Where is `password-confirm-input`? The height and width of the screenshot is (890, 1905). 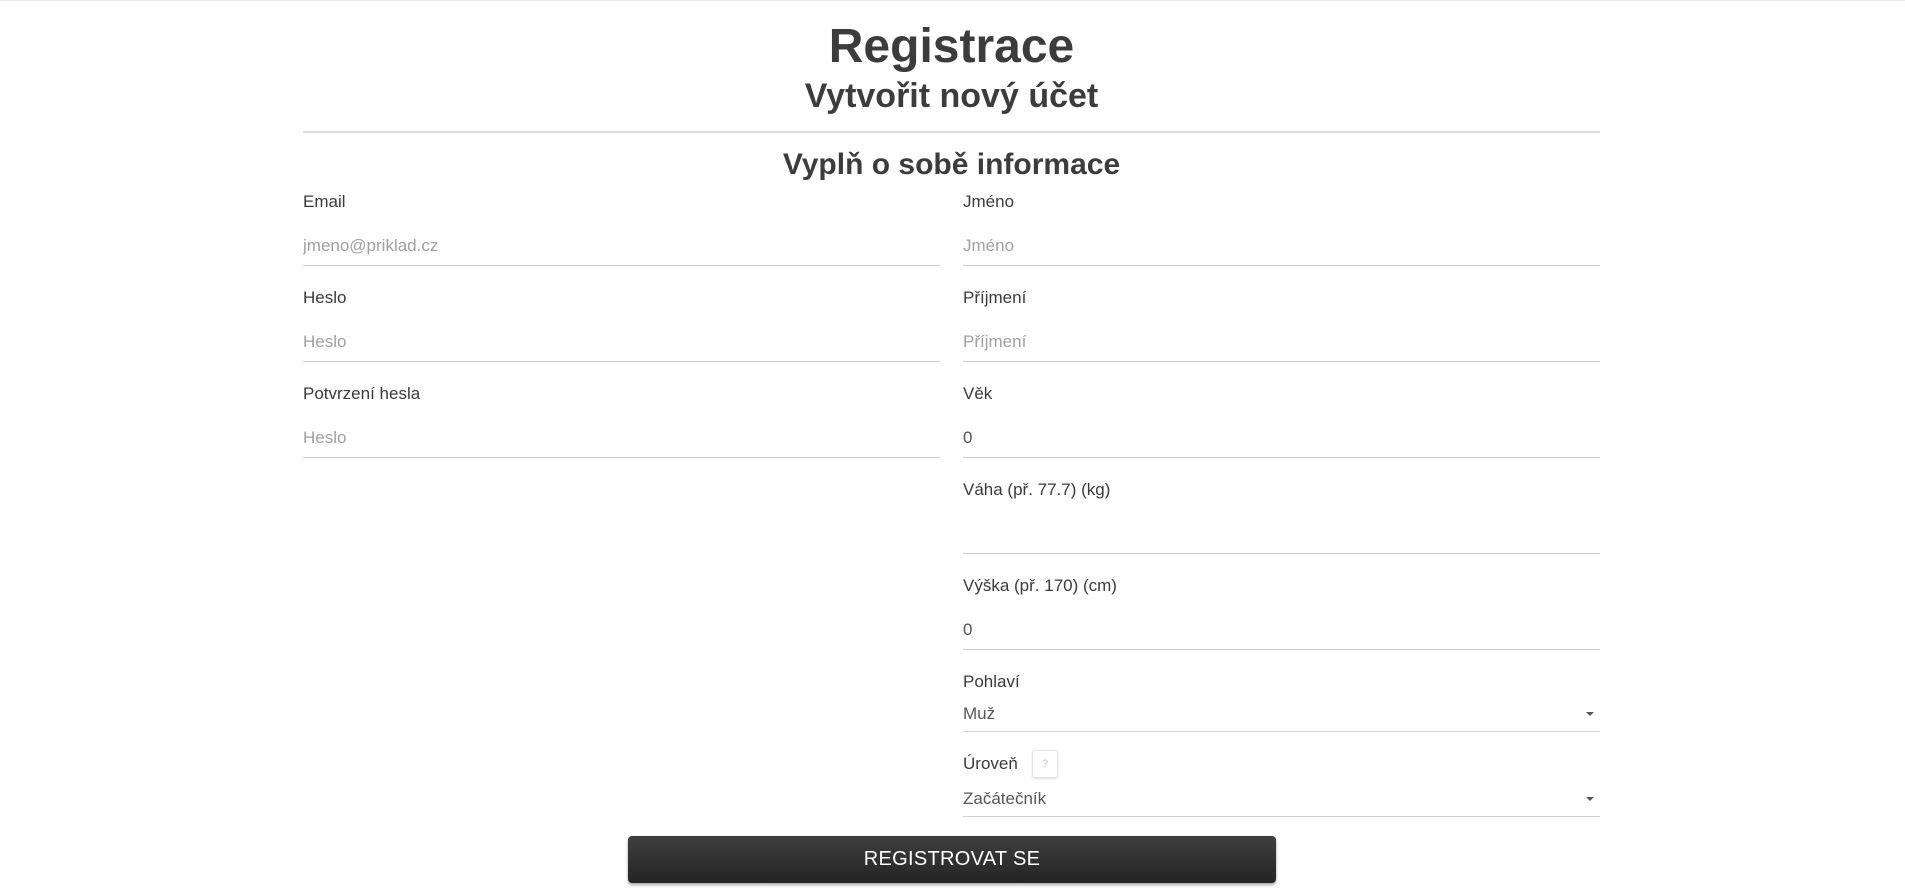 password-confirm-input is located at coordinates (621, 438).